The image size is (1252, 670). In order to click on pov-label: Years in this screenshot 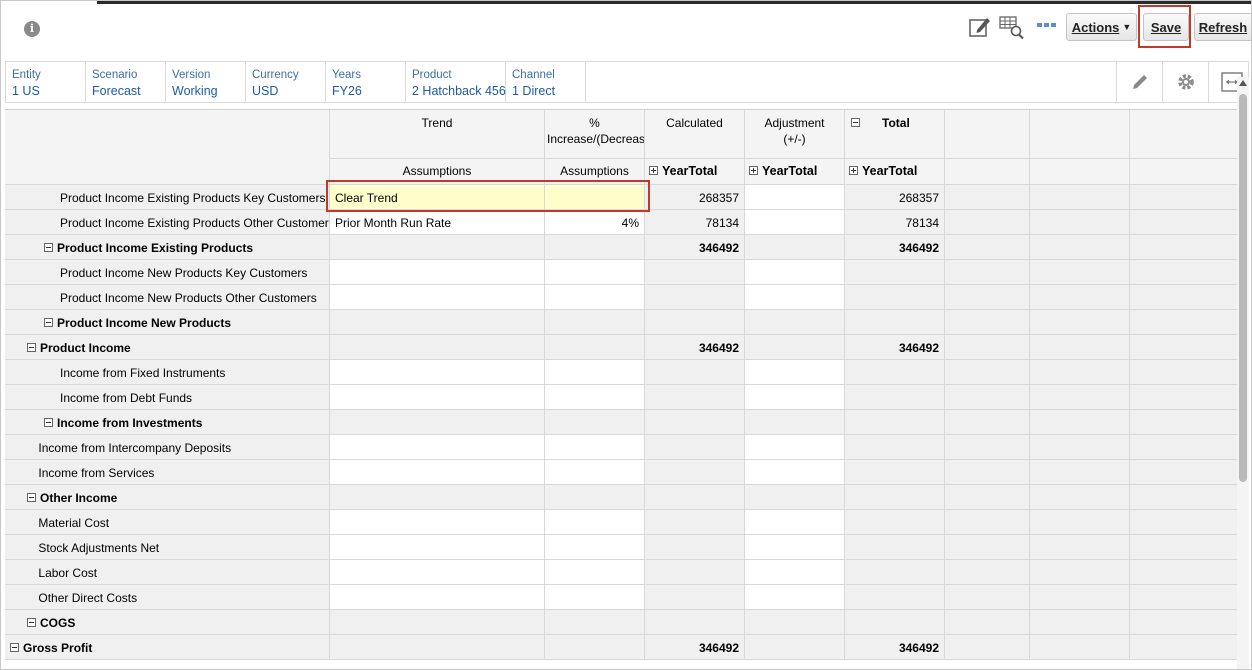, I will do `click(346, 75)`.